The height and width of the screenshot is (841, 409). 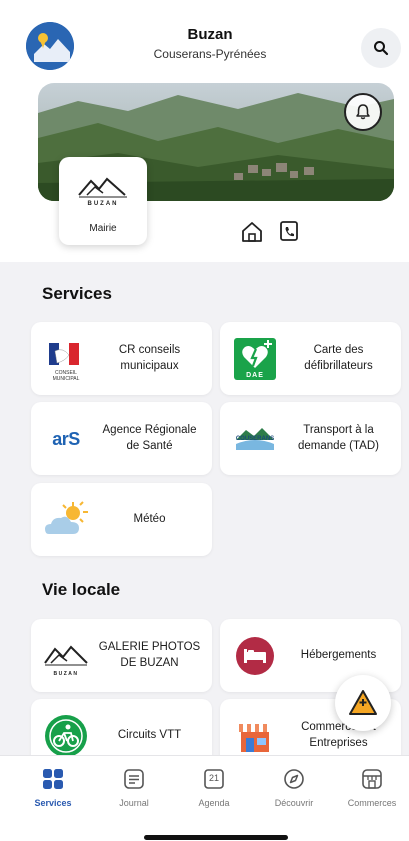 What do you see at coordinates (134, 779) in the screenshot?
I see `newspaper-icon` at bounding box center [134, 779].